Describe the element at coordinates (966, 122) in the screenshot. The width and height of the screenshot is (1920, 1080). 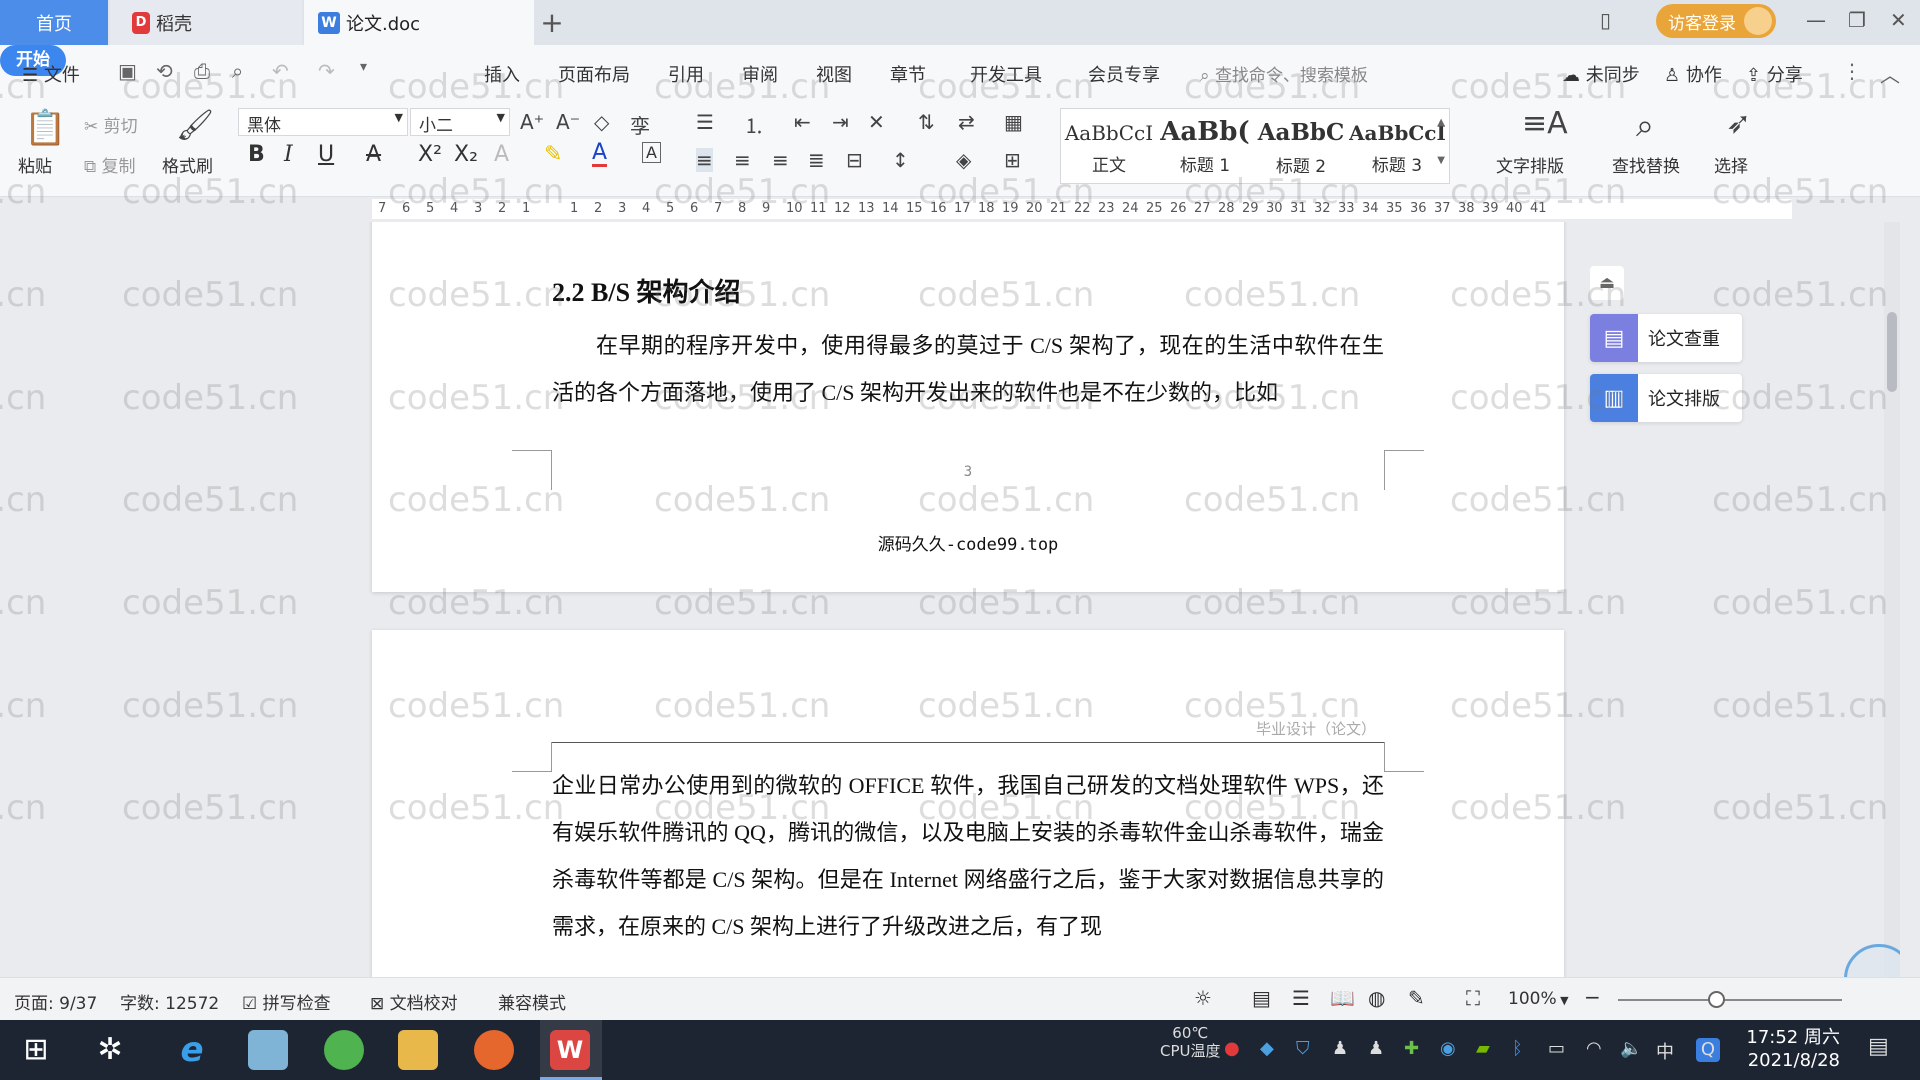
I see `text-direction-icon: ⇄` at that location.